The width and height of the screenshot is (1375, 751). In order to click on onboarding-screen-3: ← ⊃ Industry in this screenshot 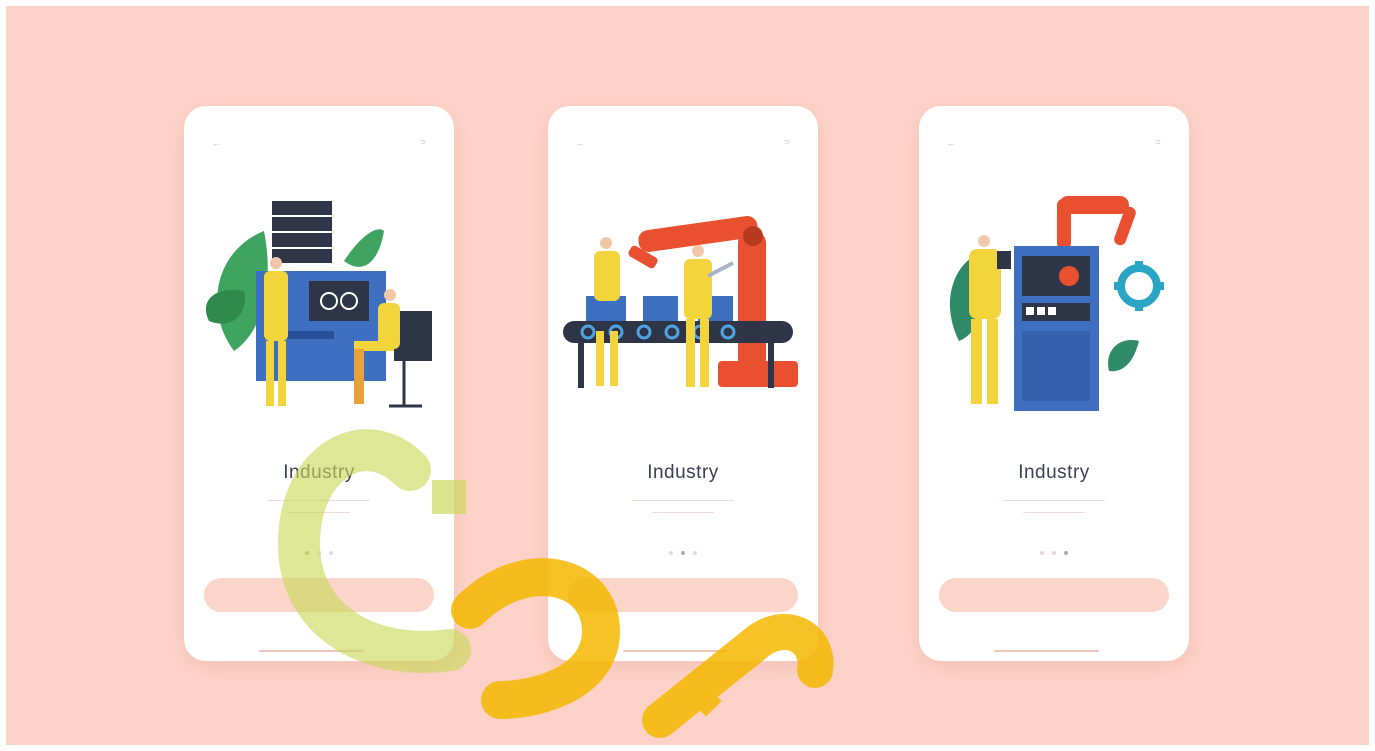, I will do `click(1054, 383)`.